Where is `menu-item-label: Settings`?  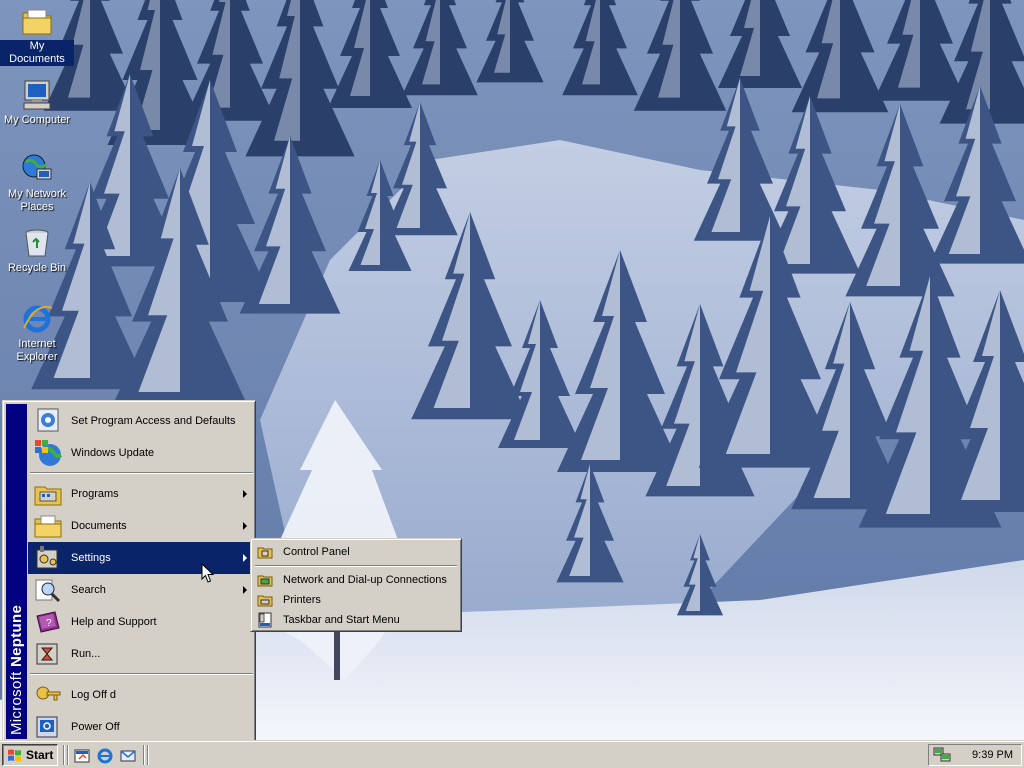 menu-item-label: Settings is located at coordinates (91, 558).